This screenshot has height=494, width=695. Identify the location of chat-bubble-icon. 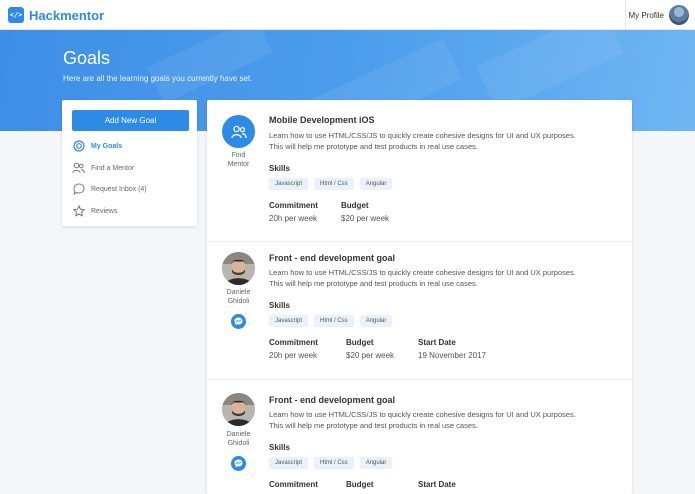
(78, 189).